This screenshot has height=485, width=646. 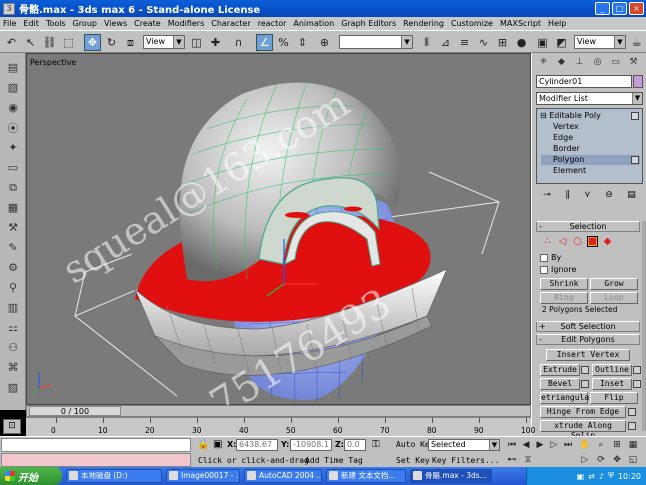 What do you see at coordinates (542, 42) in the screenshot?
I see `render-scene-icon: ▣` at bounding box center [542, 42].